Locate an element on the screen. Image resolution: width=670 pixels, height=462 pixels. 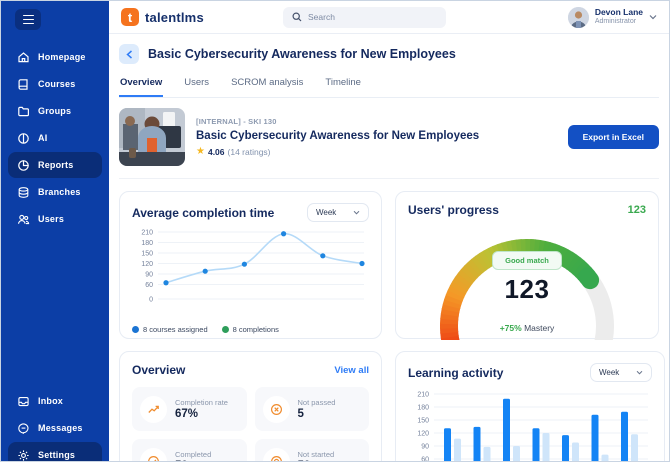
chevron-left-icon is located at coordinates (128, 54).